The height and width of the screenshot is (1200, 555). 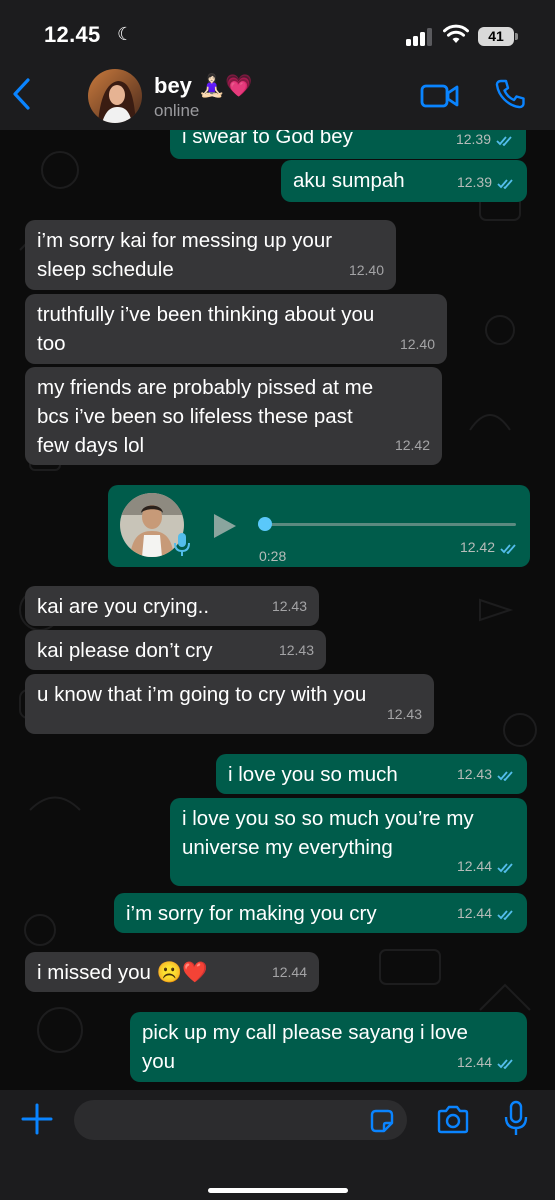 I want to click on message-bubble: i love you so much 12.43, so click(x=371, y=774).